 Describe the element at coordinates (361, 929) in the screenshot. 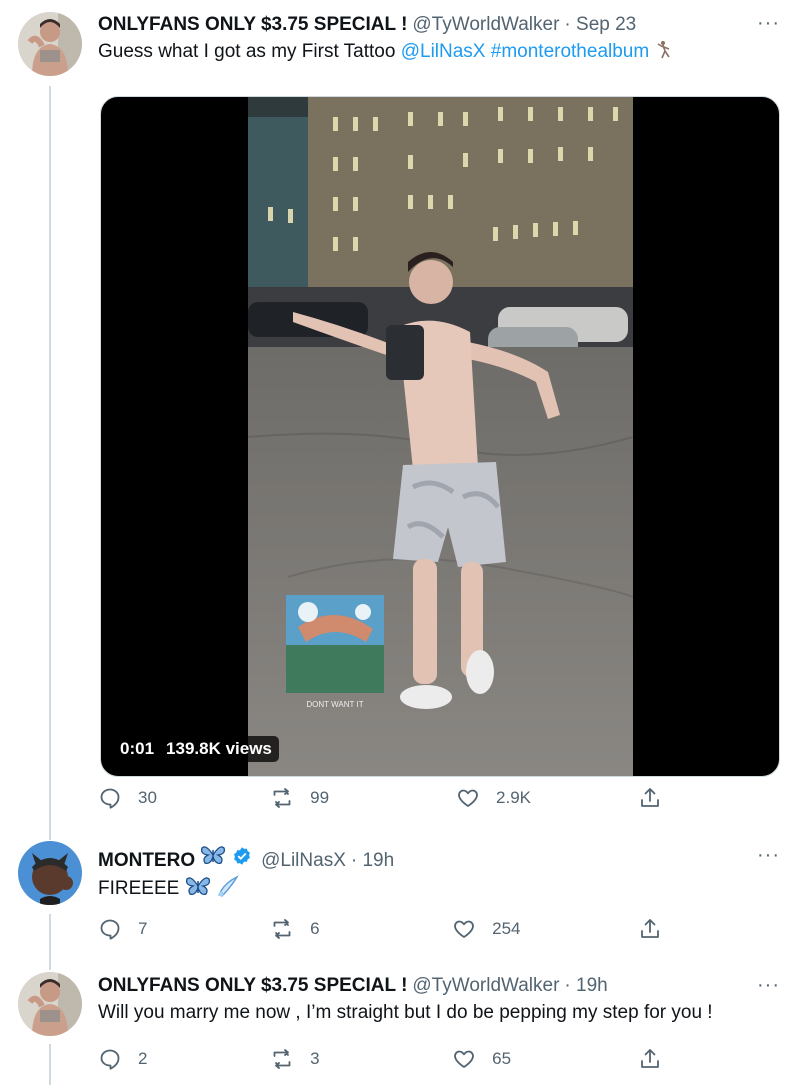

I see `retweet-button: 6` at that location.